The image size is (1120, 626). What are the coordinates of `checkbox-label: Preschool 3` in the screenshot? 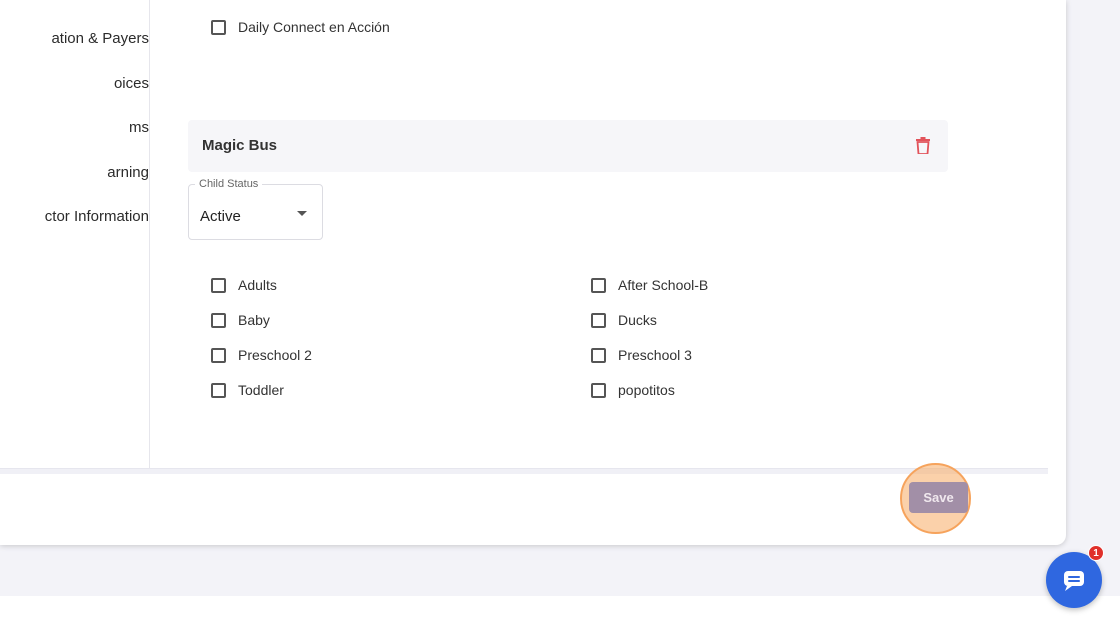 It's located at (655, 355).